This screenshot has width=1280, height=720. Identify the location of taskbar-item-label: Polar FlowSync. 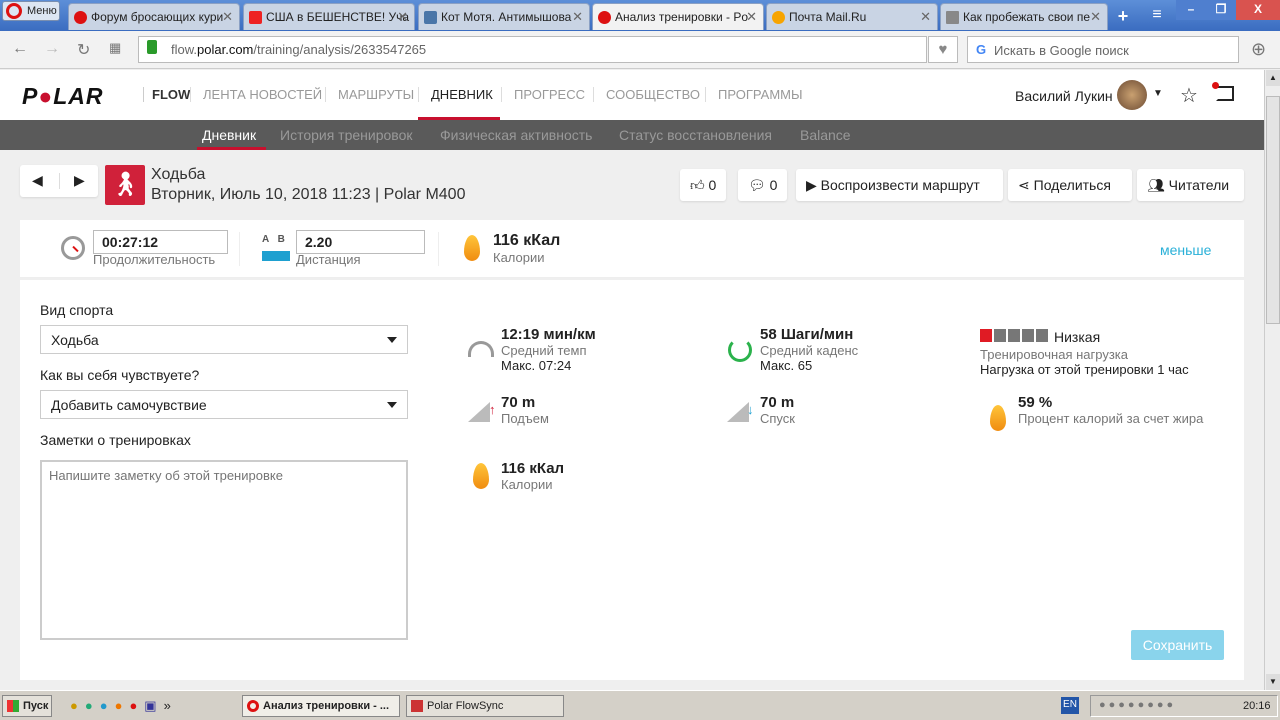
(465, 706).